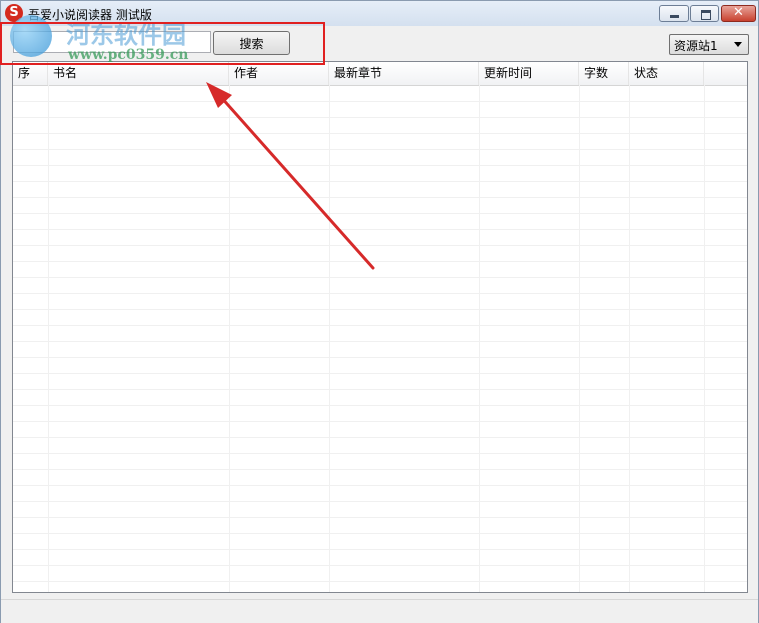 The width and height of the screenshot is (759, 623). I want to click on minimize-button, so click(674, 13).